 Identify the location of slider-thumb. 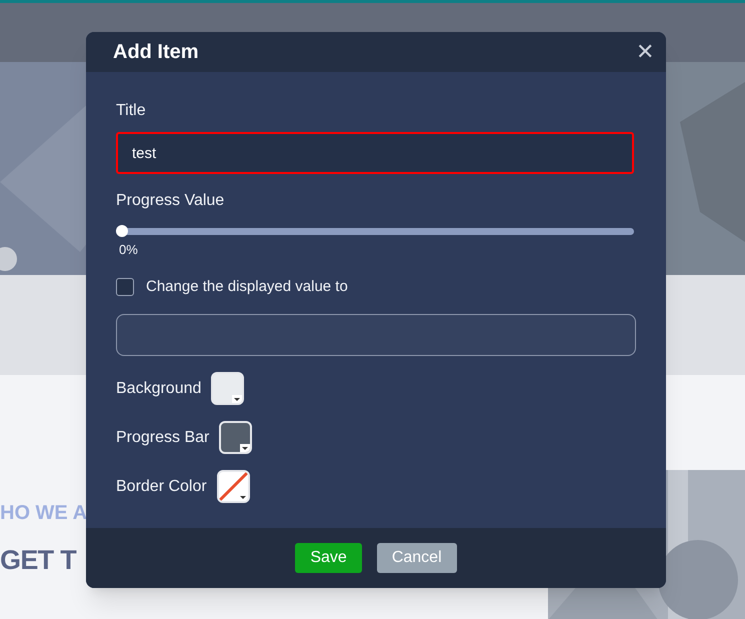
(122, 231).